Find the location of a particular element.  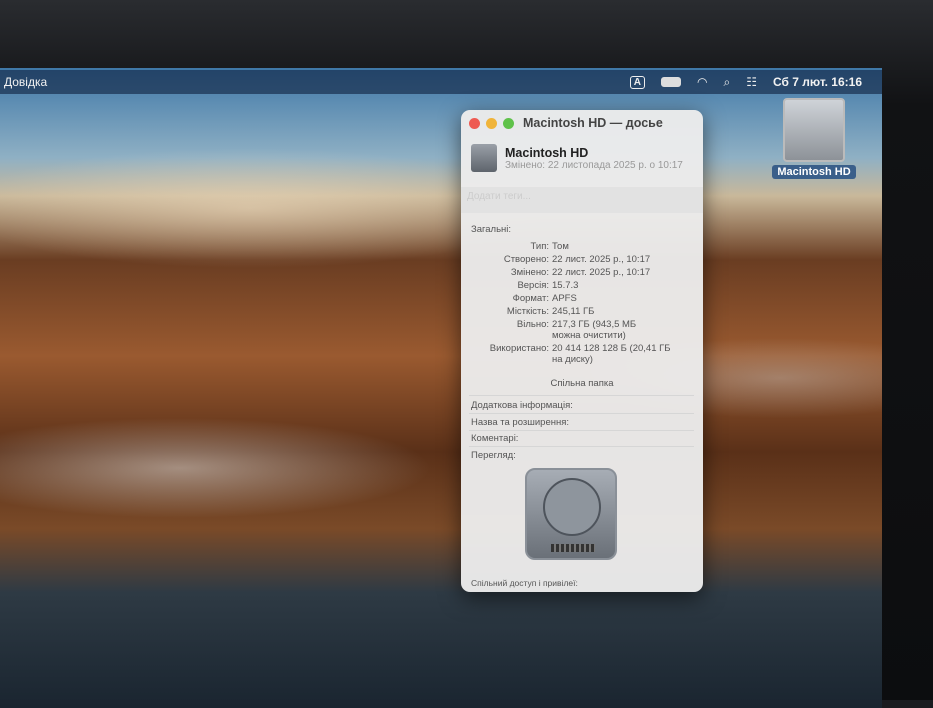

field-value: 20 414 128 128 Б (20,41 ГБ на диску) is located at coordinates (611, 354).